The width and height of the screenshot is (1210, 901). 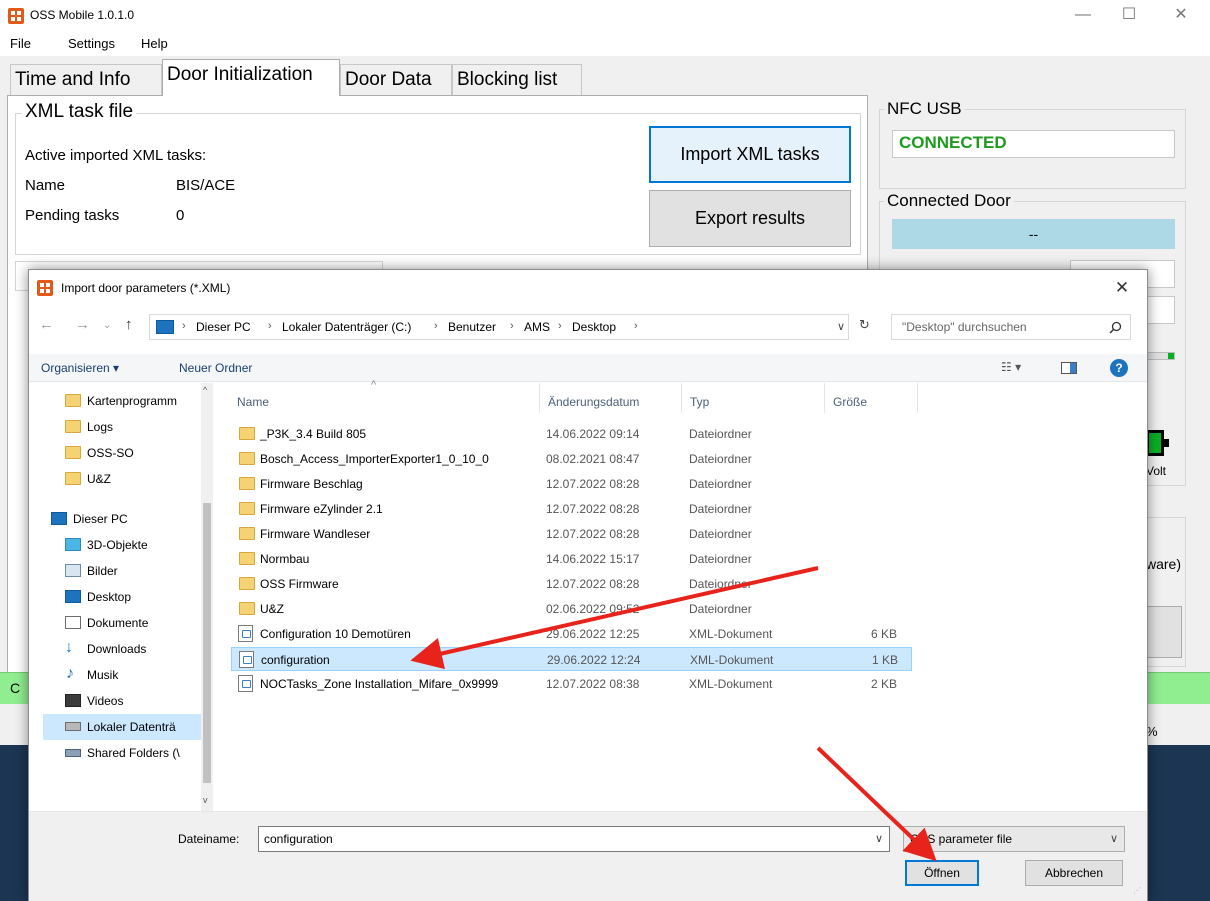 What do you see at coordinates (588, 368) in the screenshot?
I see `command-bar: Organisieren ▾ Neuer Ordner ☷ ▾ ?` at bounding box center [588, 368].